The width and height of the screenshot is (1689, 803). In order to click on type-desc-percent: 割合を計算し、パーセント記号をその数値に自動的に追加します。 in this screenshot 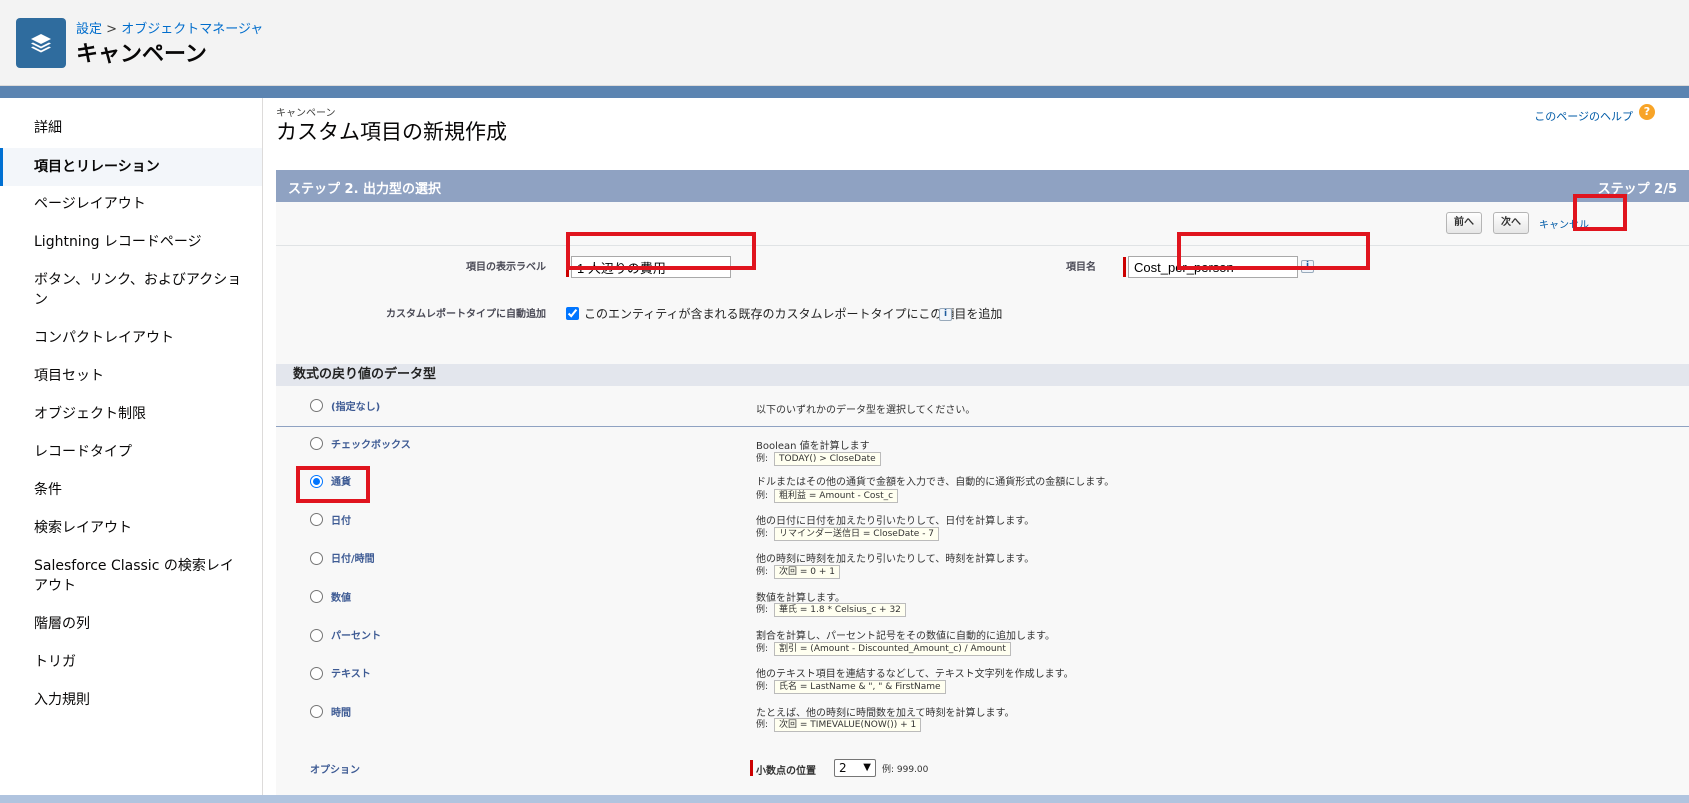, I will do `click(905, 636)`.